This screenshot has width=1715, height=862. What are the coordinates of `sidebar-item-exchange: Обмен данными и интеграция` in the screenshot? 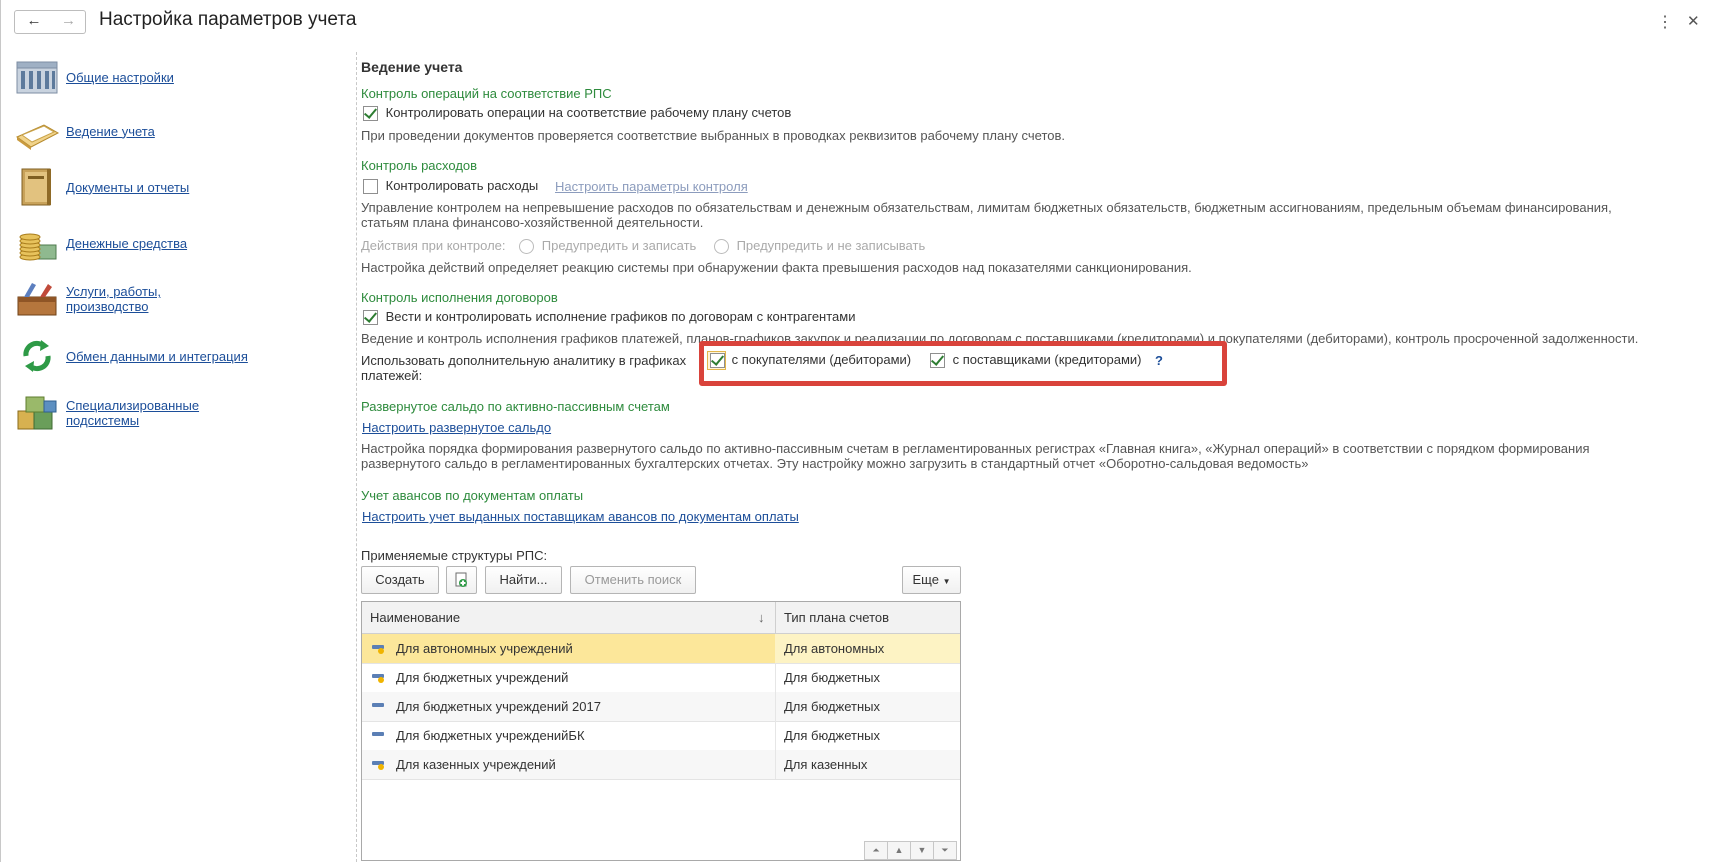 It's located at (131, 356).